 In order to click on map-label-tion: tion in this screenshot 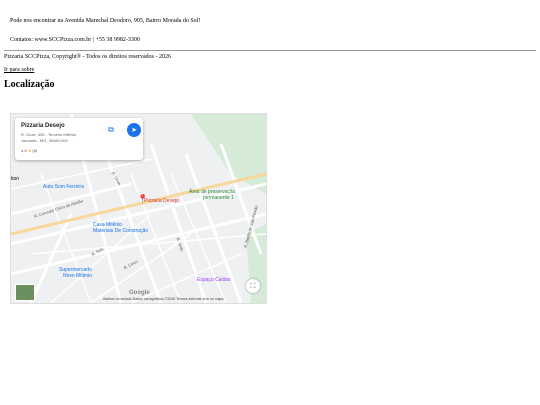, I will do `click(15, 179)`.